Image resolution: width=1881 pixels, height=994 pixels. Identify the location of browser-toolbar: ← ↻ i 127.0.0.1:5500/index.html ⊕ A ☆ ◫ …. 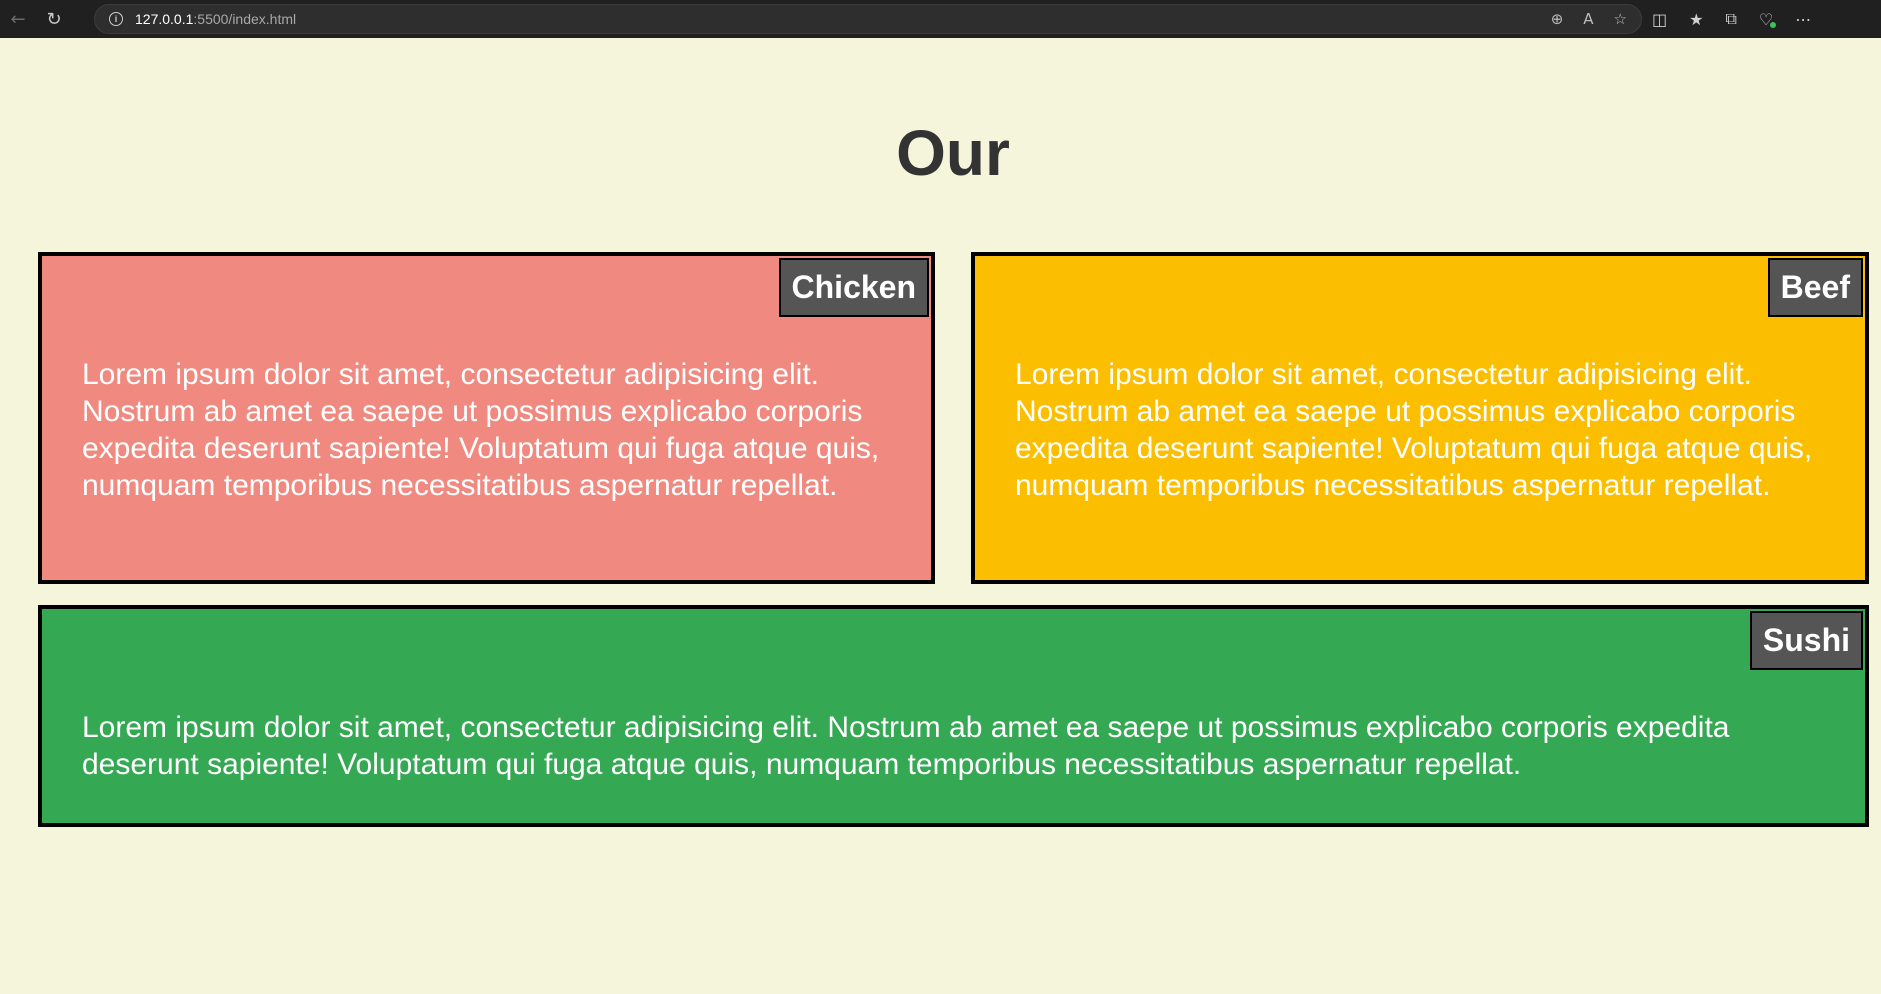
(940, 19).